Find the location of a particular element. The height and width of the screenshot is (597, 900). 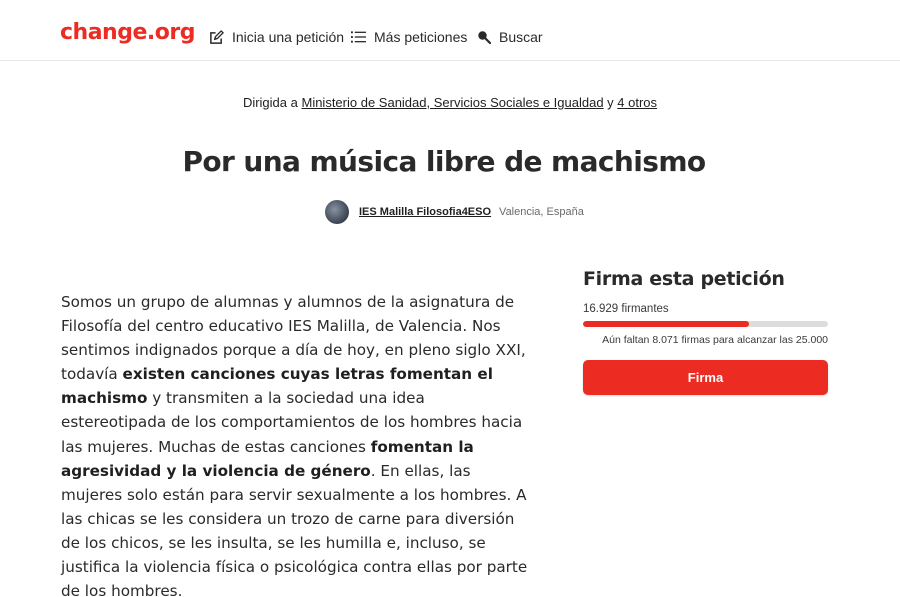

nav-search-label: Buscar is located at coordinates (521, 37).